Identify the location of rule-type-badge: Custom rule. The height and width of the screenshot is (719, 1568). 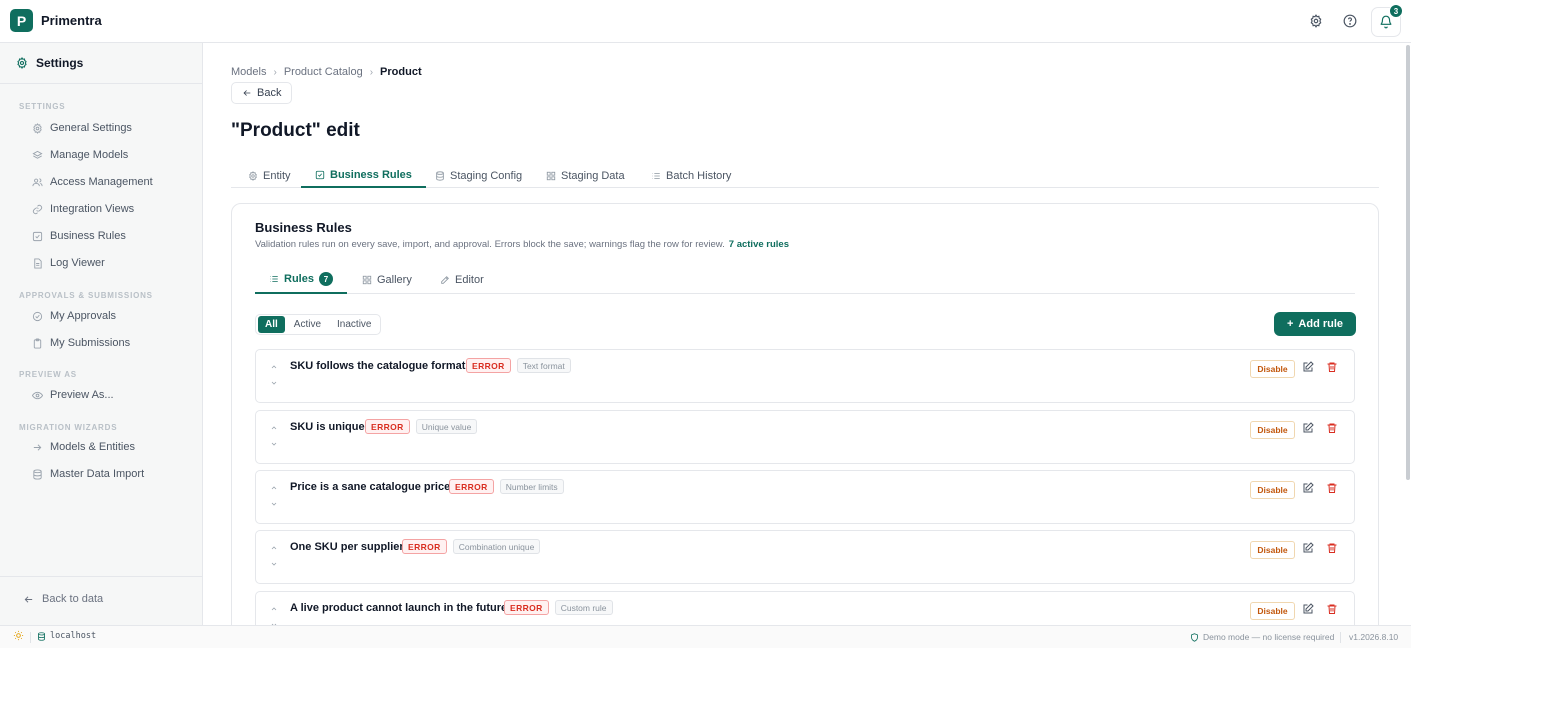
(583, 607).